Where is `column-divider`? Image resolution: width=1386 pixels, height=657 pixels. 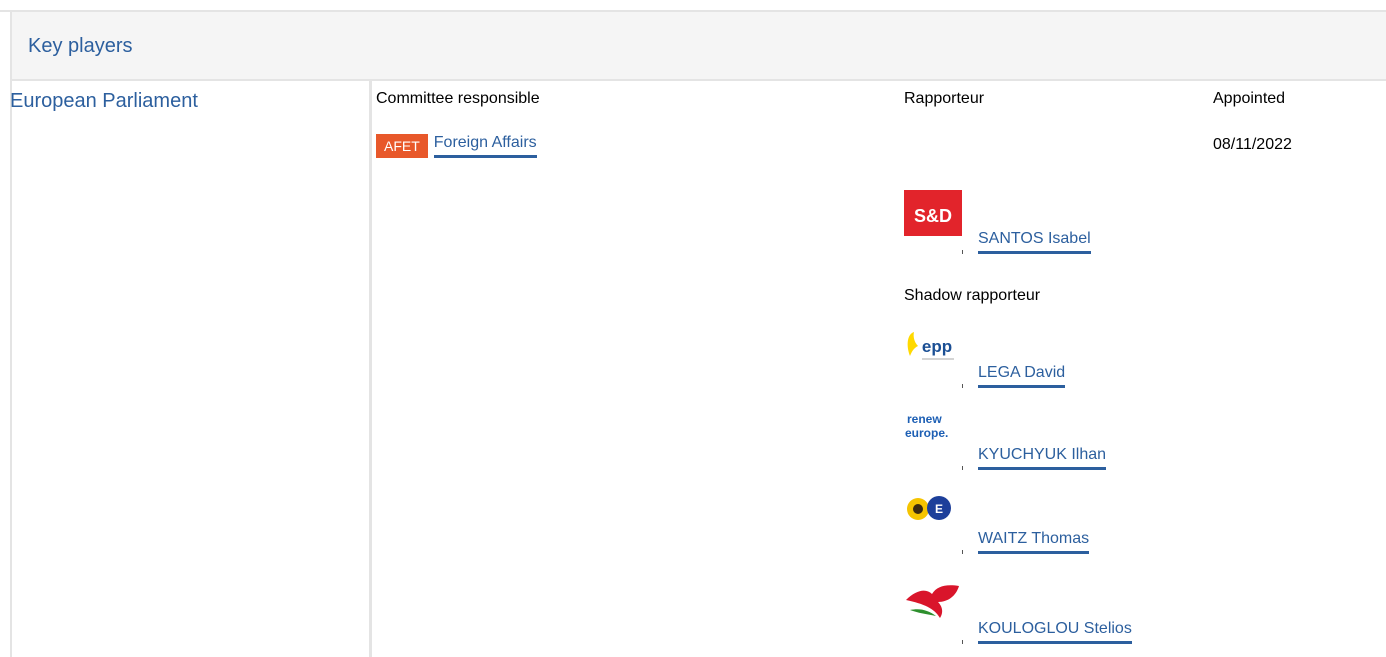 column-divider is located at coordinates (370, 369).